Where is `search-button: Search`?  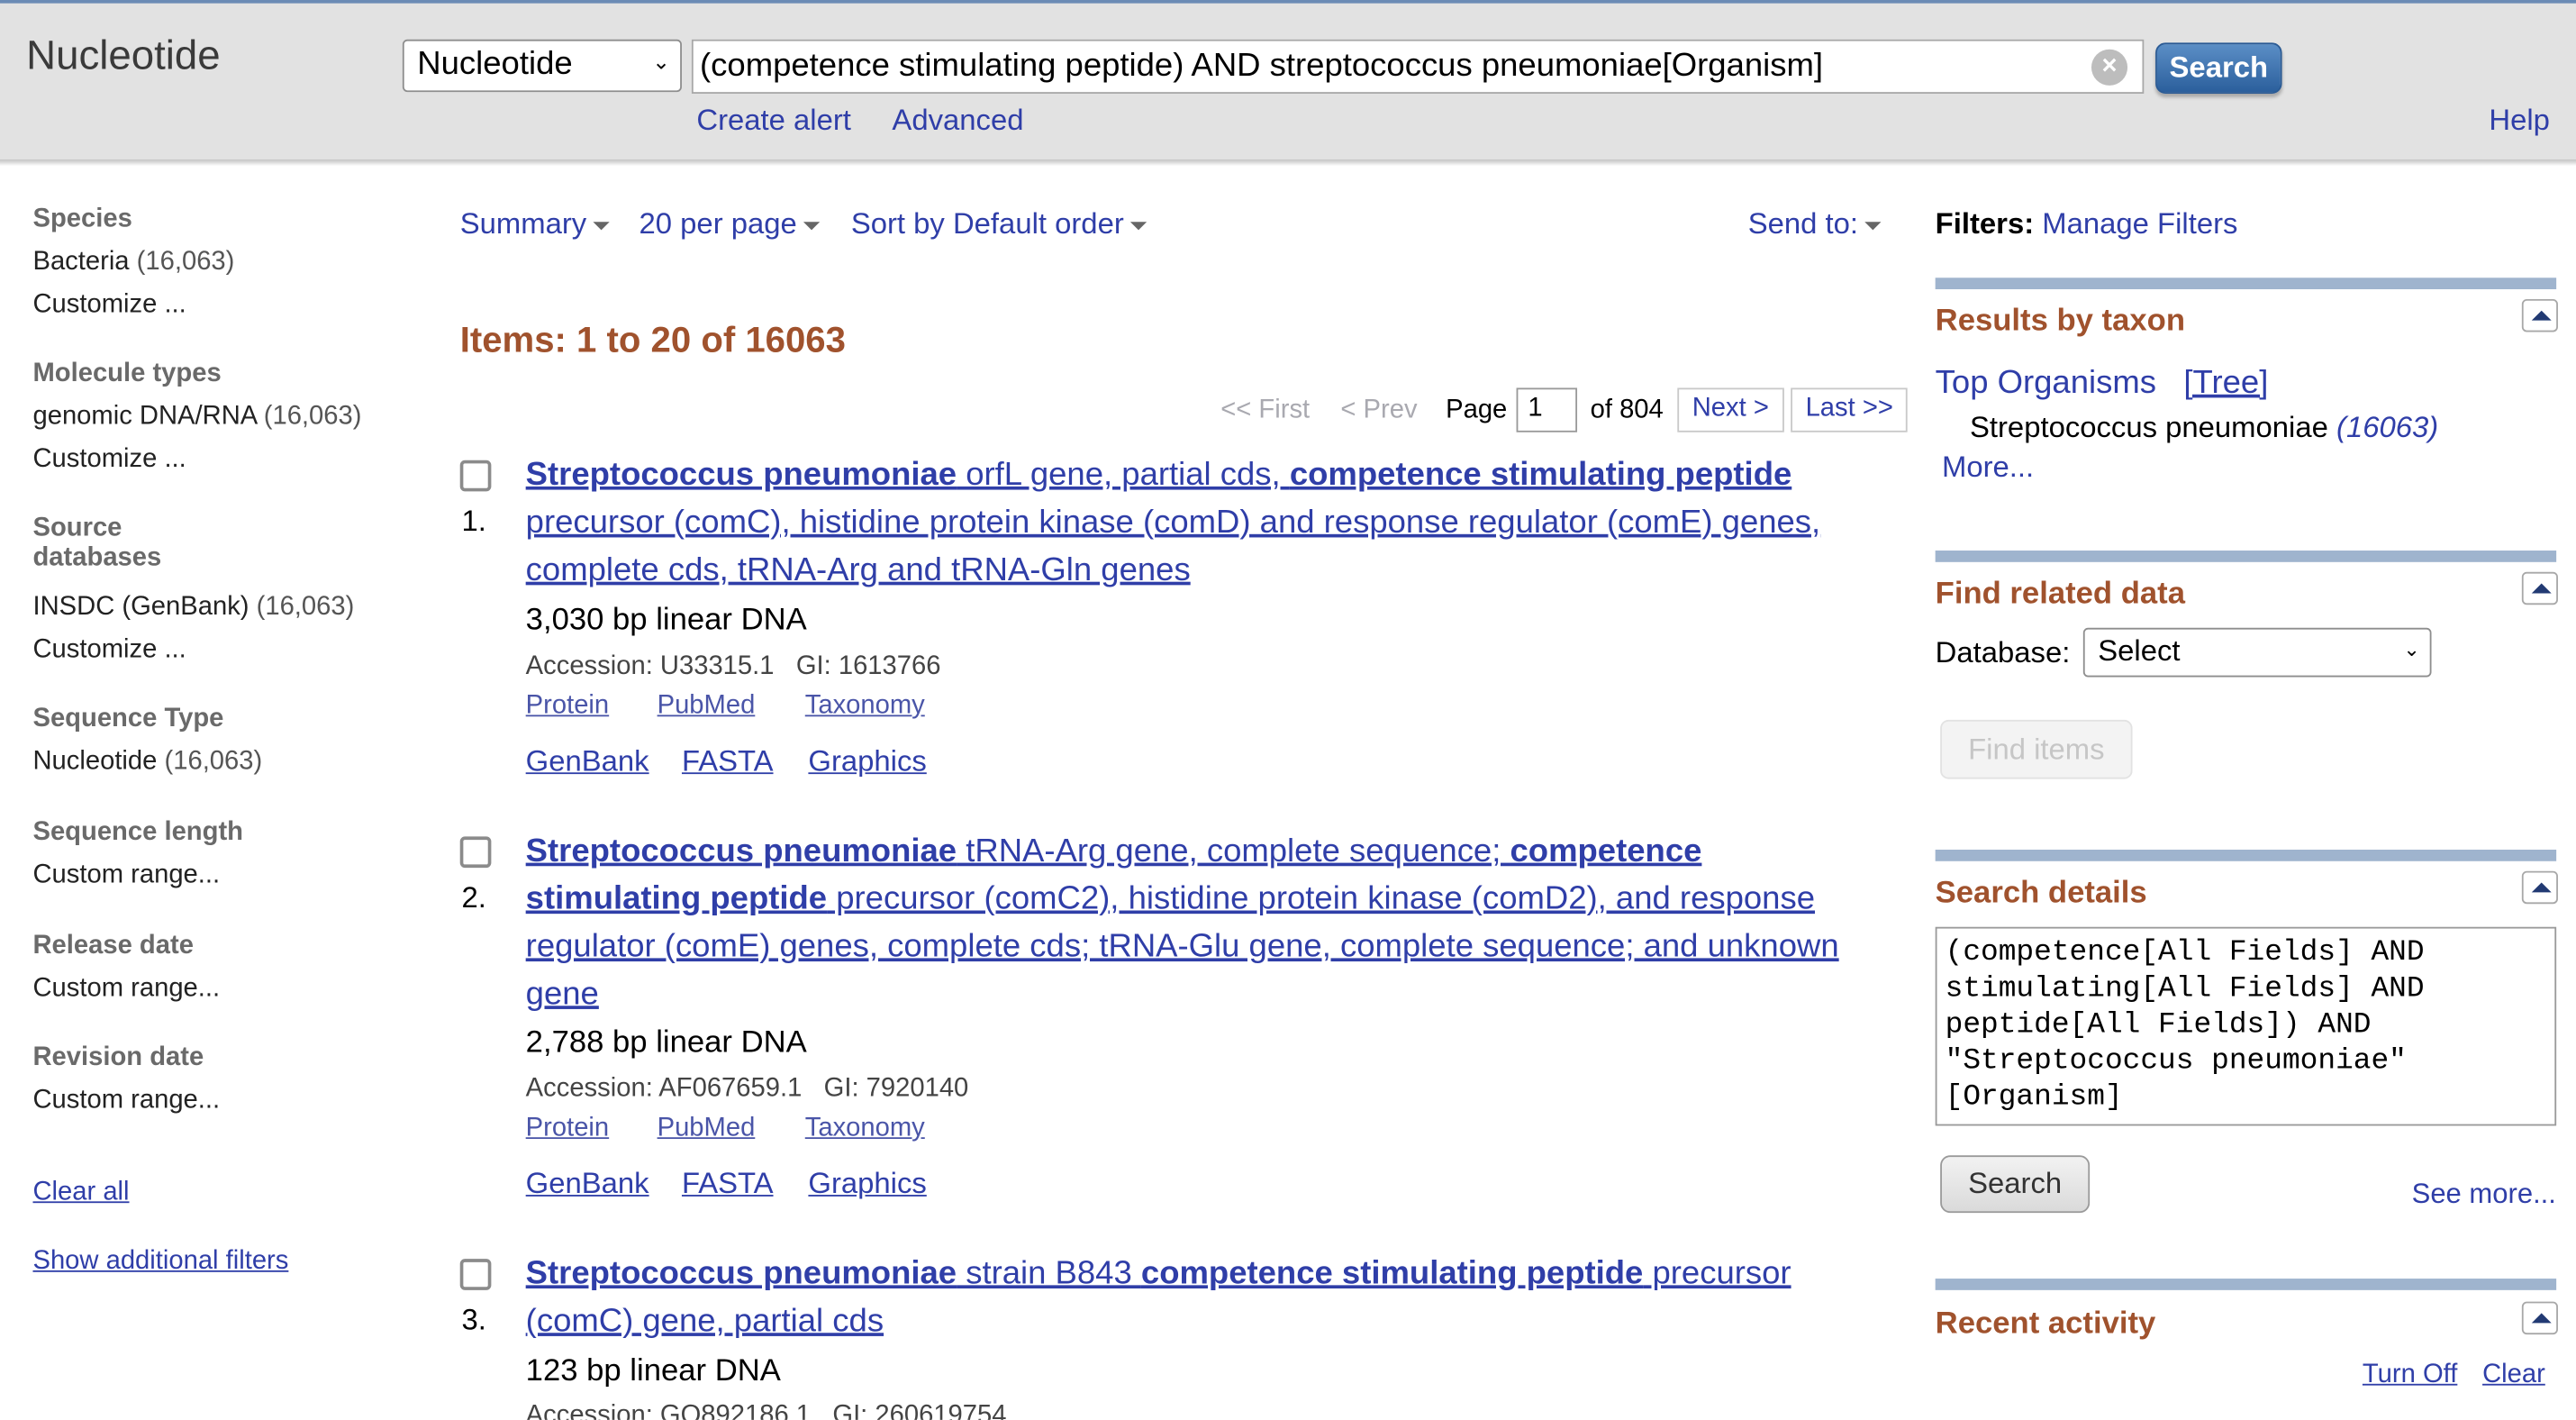
search-button: Search is located at coordinates (2218, 68).